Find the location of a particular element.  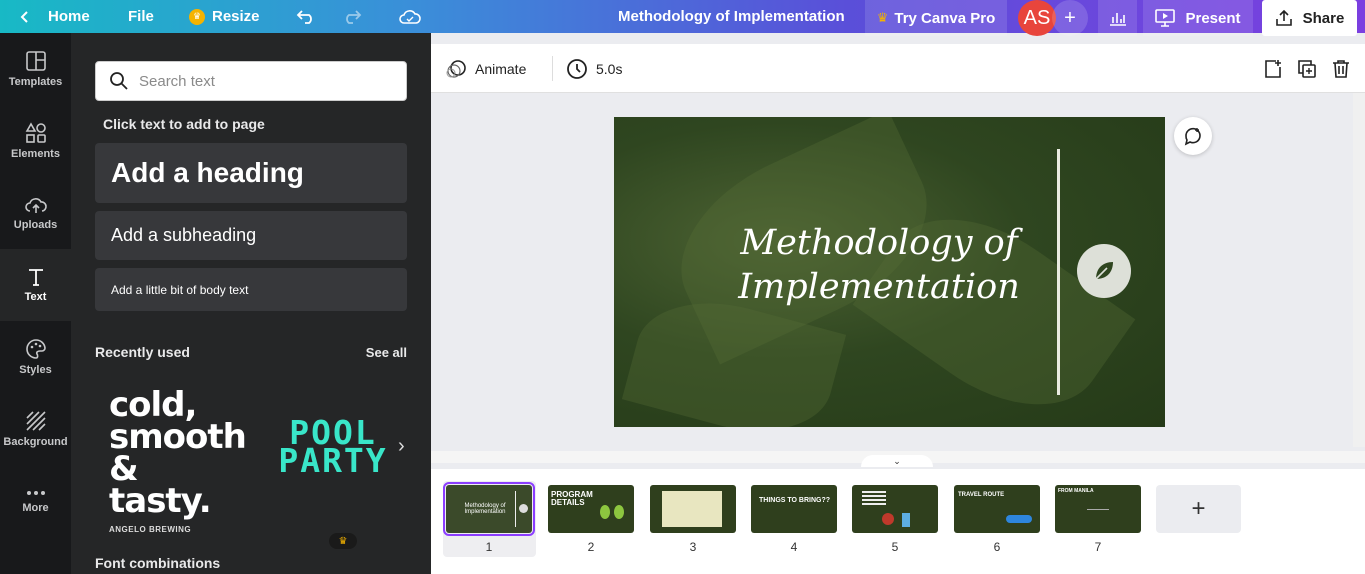

rail-item-uploads: Uploads is located at coordinates (35, 213).